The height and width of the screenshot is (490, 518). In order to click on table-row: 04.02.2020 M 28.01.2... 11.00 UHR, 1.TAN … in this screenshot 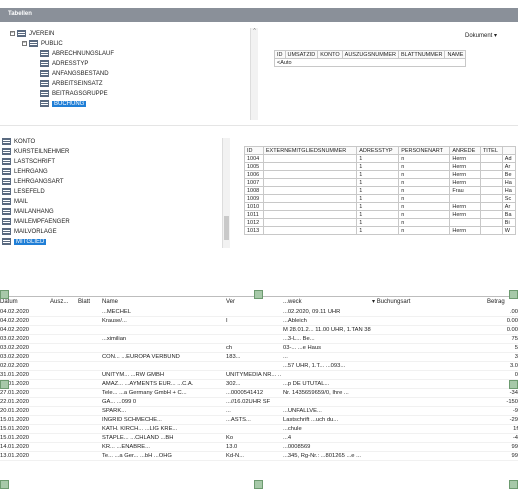, I will do `click(259, 330)`.